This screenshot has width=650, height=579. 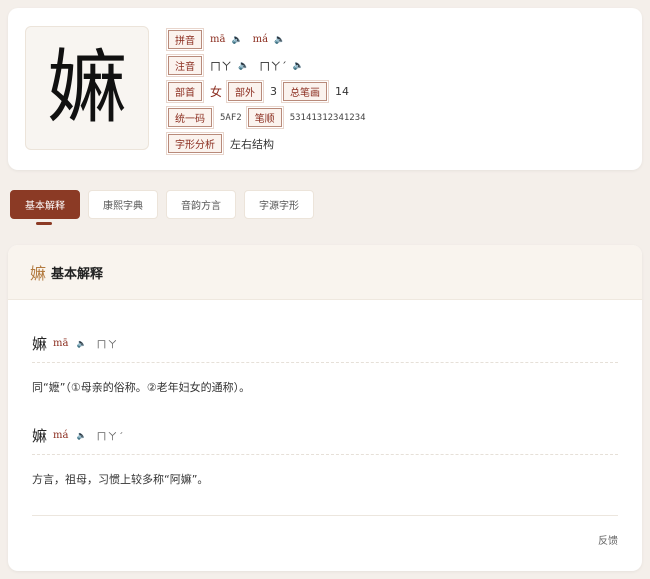 I want to click on zhuyin-row: 注音 ㄇㄚ 🔈 ㄇㄚˊ 🔈, so click(x=269, y=65).